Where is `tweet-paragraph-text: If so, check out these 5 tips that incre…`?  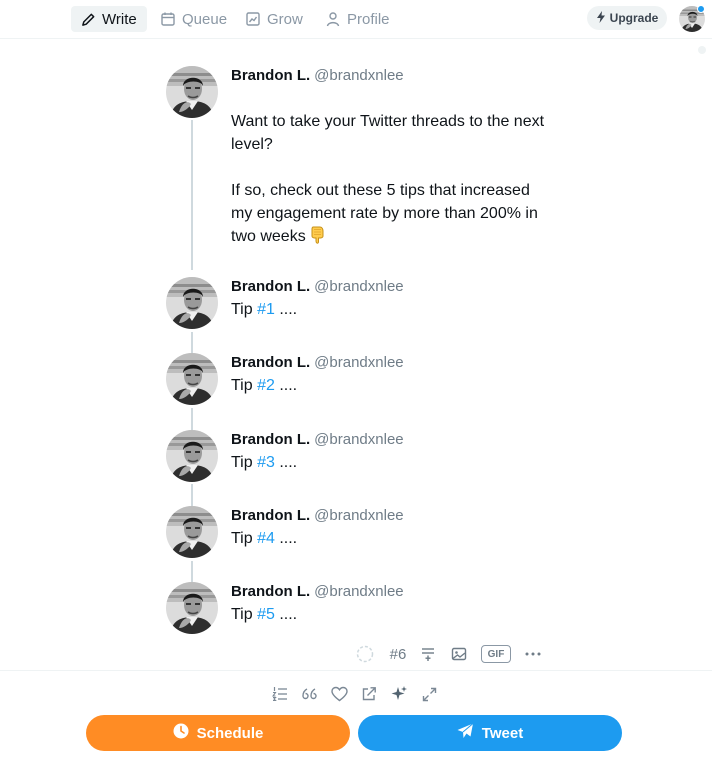
tweet-paragraph-text: If so, check out these 5 tips that incre… is located at coordinates (384, 213).